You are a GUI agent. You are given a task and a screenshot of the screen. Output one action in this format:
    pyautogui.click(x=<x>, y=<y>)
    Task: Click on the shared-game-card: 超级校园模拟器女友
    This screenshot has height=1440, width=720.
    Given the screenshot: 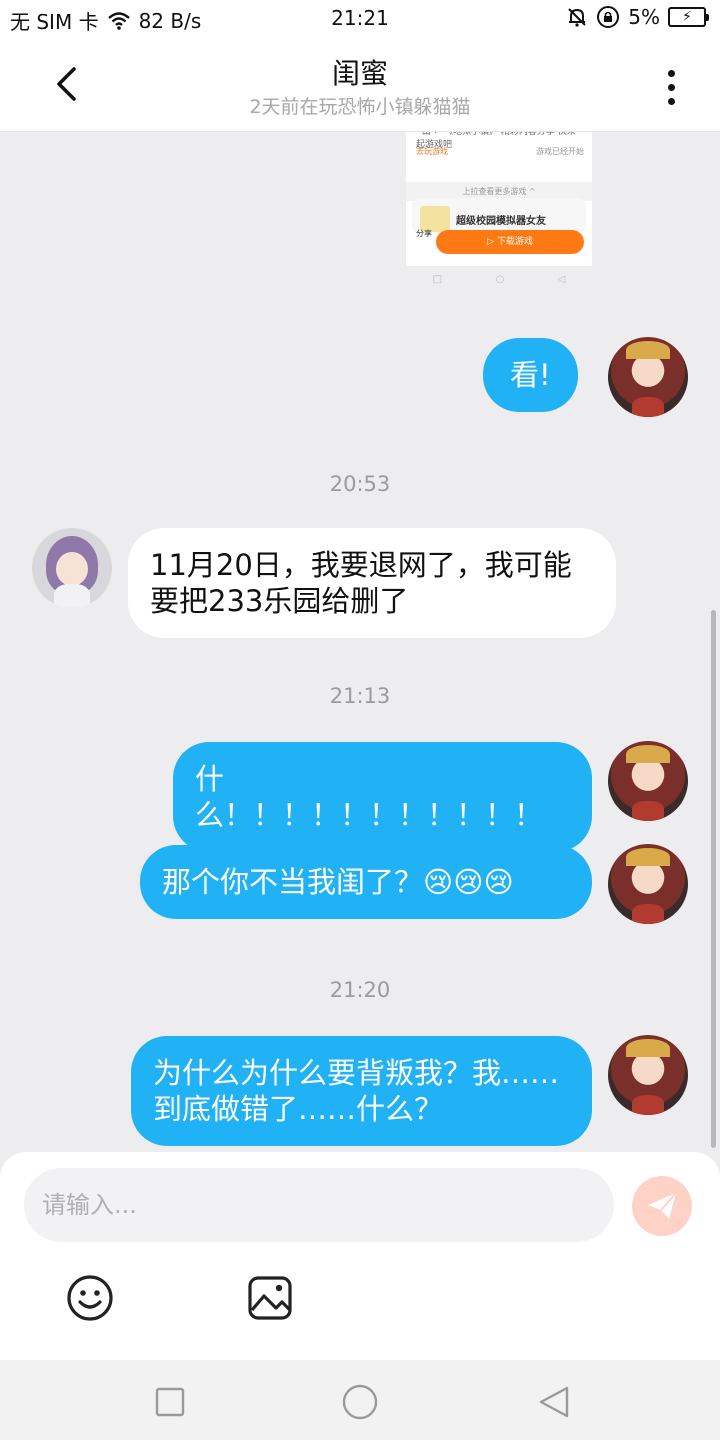 What is the action you would take?
    pyautogui.click(x=499, y=216)
    